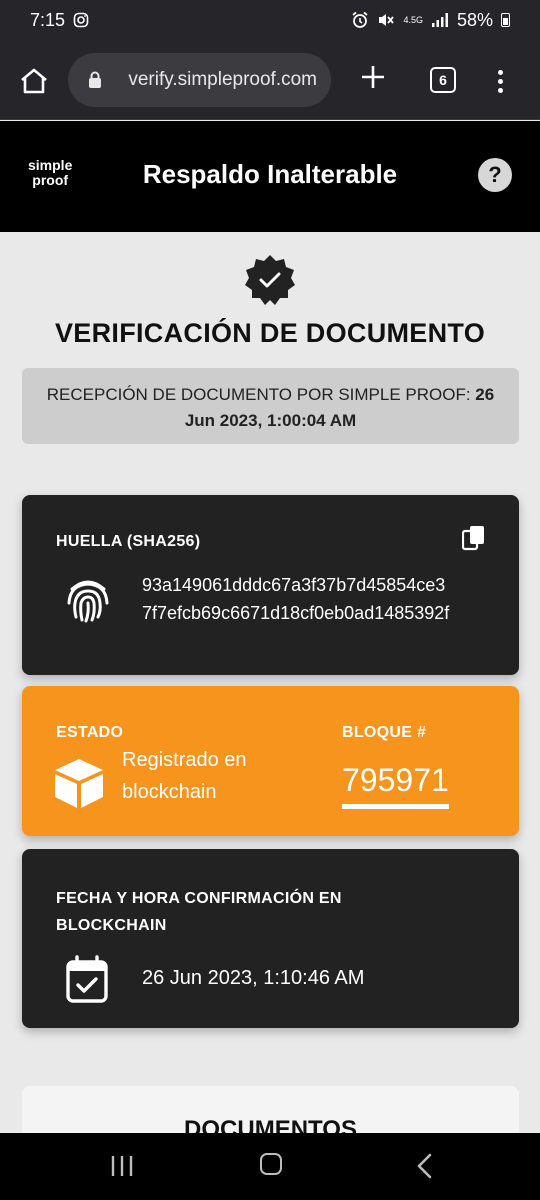 Image resolution: width=540 pixels, height=1200 pixels. I want to click on alarm-icon, so click(360, 19).